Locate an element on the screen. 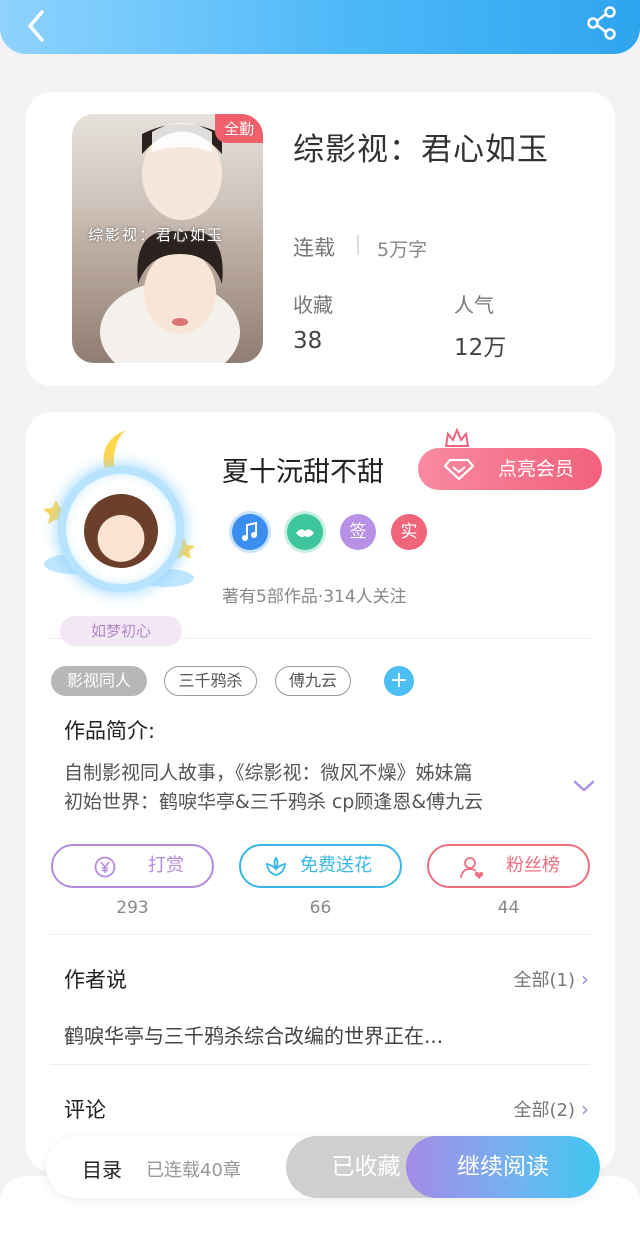 The height and width of the screenshot is (1250, 640). author-says-see-all: 全部(1) › is located at coordinates (552, 979).